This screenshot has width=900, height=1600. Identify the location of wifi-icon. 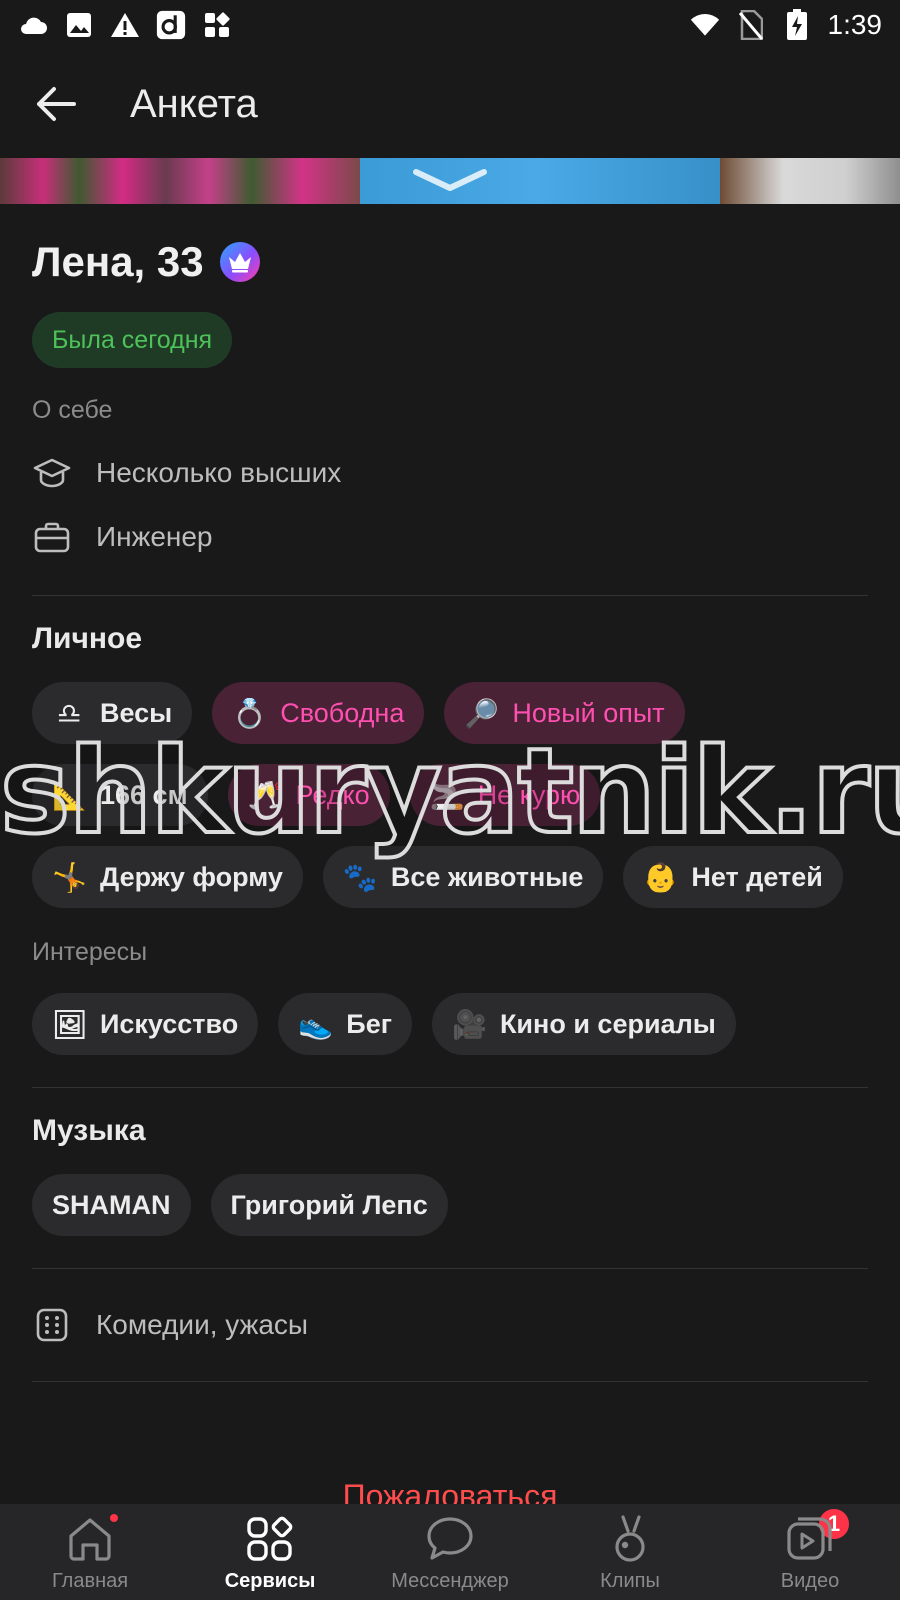
(705, 25).